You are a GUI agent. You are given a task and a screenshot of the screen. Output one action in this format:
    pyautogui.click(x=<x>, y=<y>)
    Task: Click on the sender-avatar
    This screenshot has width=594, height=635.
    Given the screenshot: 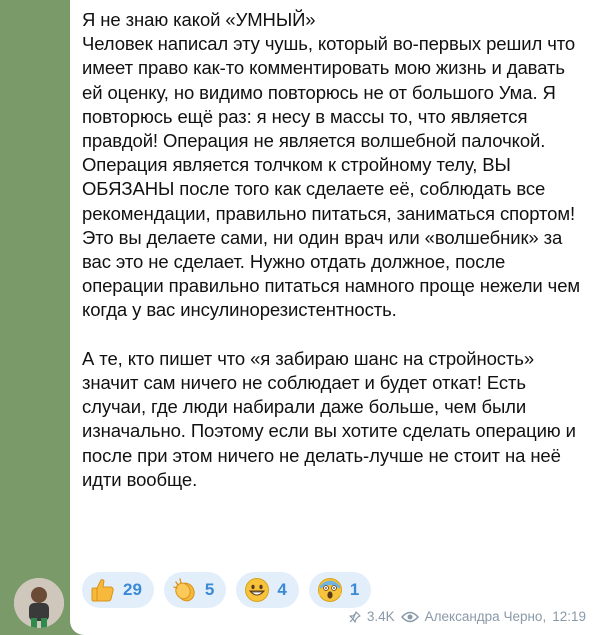 What is the action you would take?
    pyautogui.click(x=39, y=603)
    